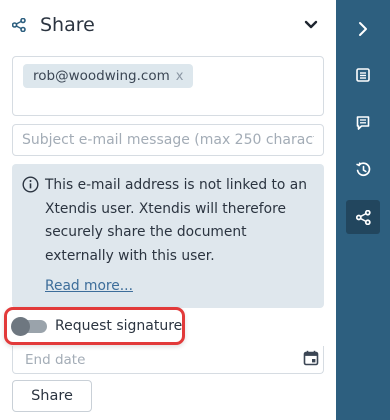 The image size is (390, 420). What do you see at coordinates (168, 360) in the screenshot?
I see `end-date-field: End date` at bounding box center [168, 360].